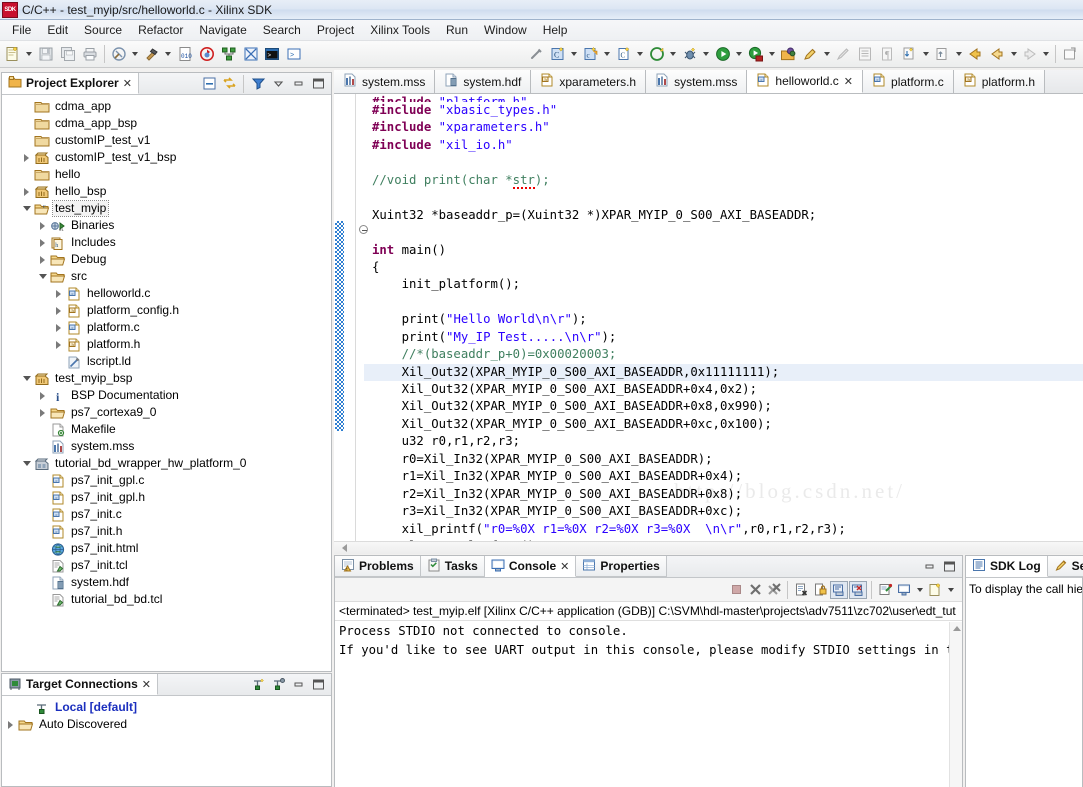  I want to click on new-c-project-dropdown-arrow, so click(574, 54).